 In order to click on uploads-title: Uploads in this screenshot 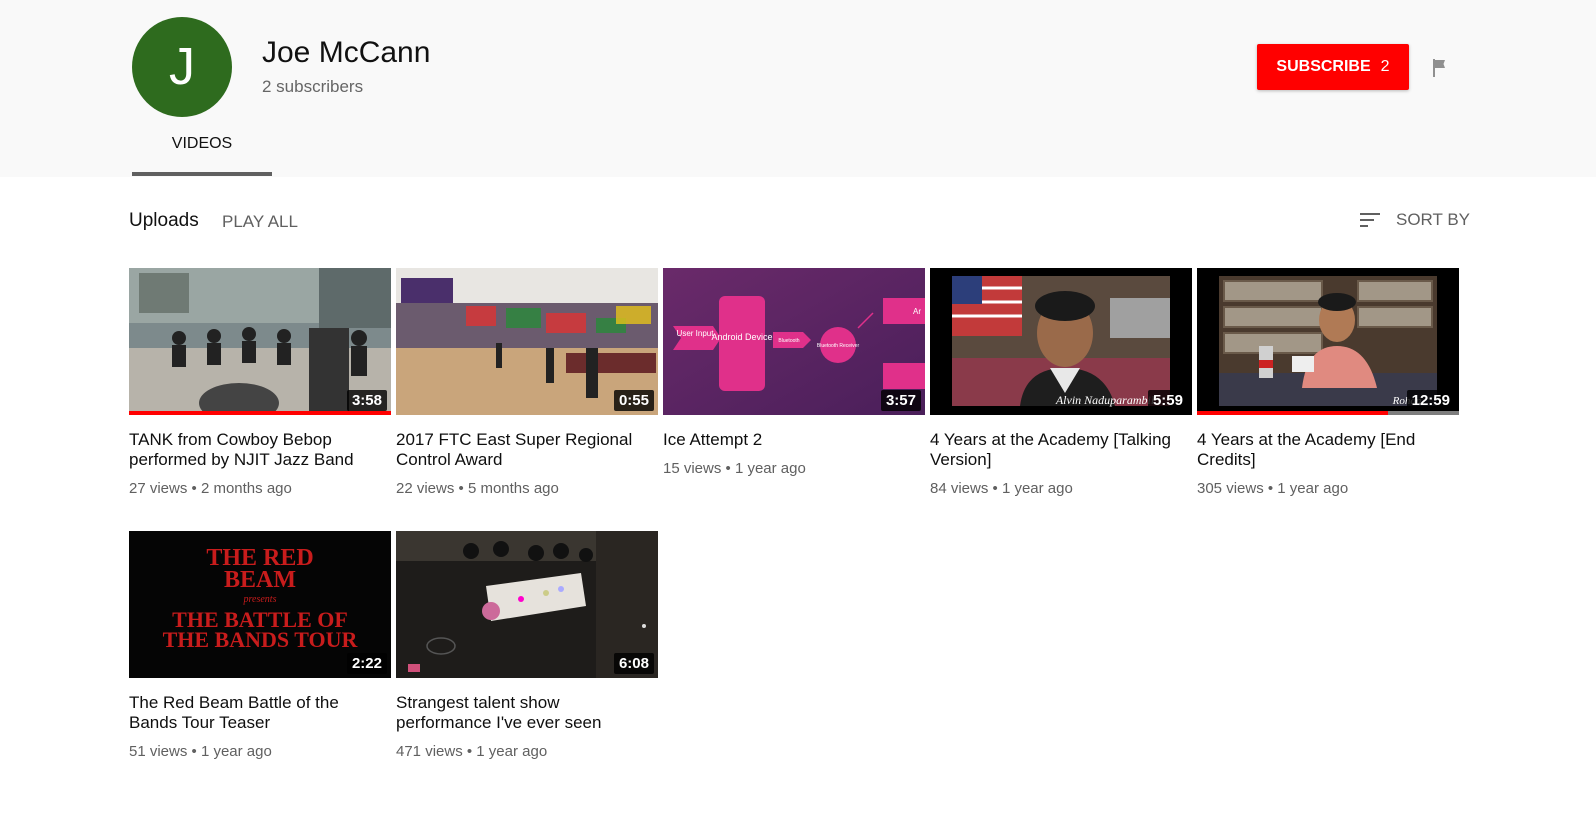, I will do `click(164, 220)`.